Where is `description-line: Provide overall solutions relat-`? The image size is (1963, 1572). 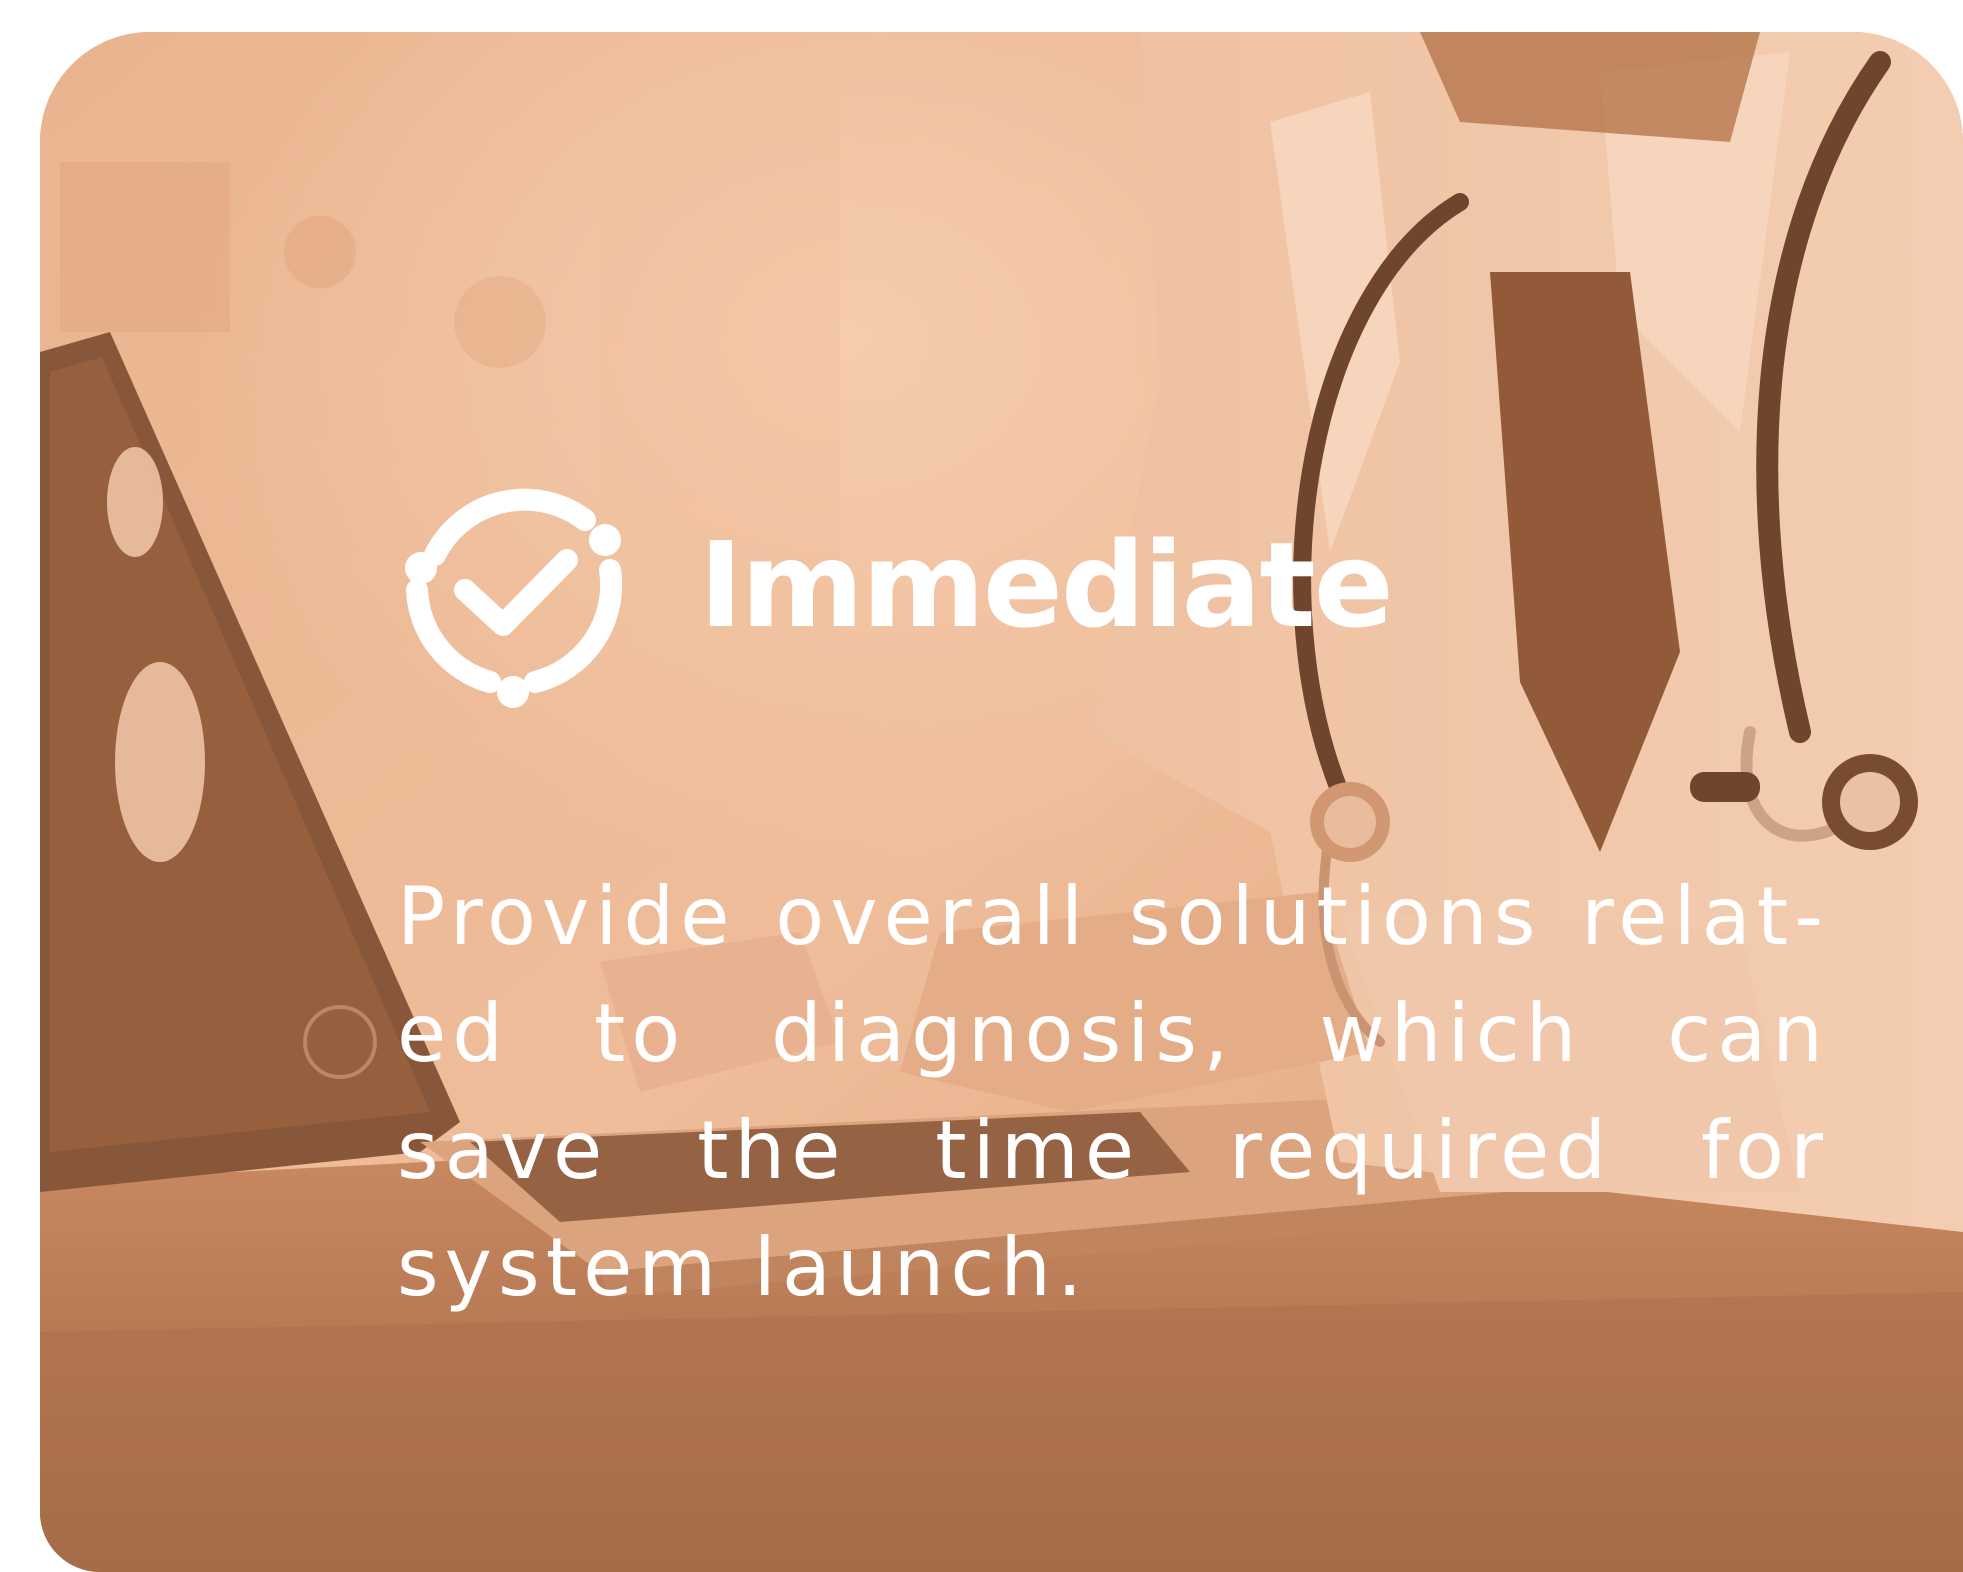
description-line: Provide overall solutions relat- is located at coordinates (1113, 916).